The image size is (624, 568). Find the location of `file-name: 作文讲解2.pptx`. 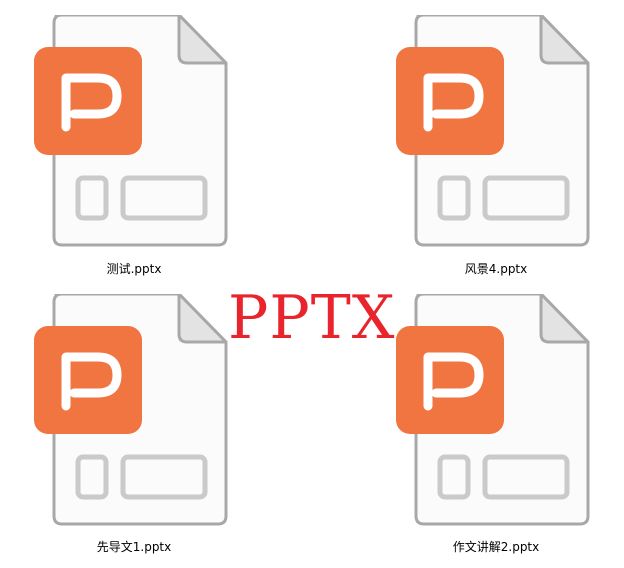

file-name: 作文讲解2.pptx is located at coordinates (496, 547).